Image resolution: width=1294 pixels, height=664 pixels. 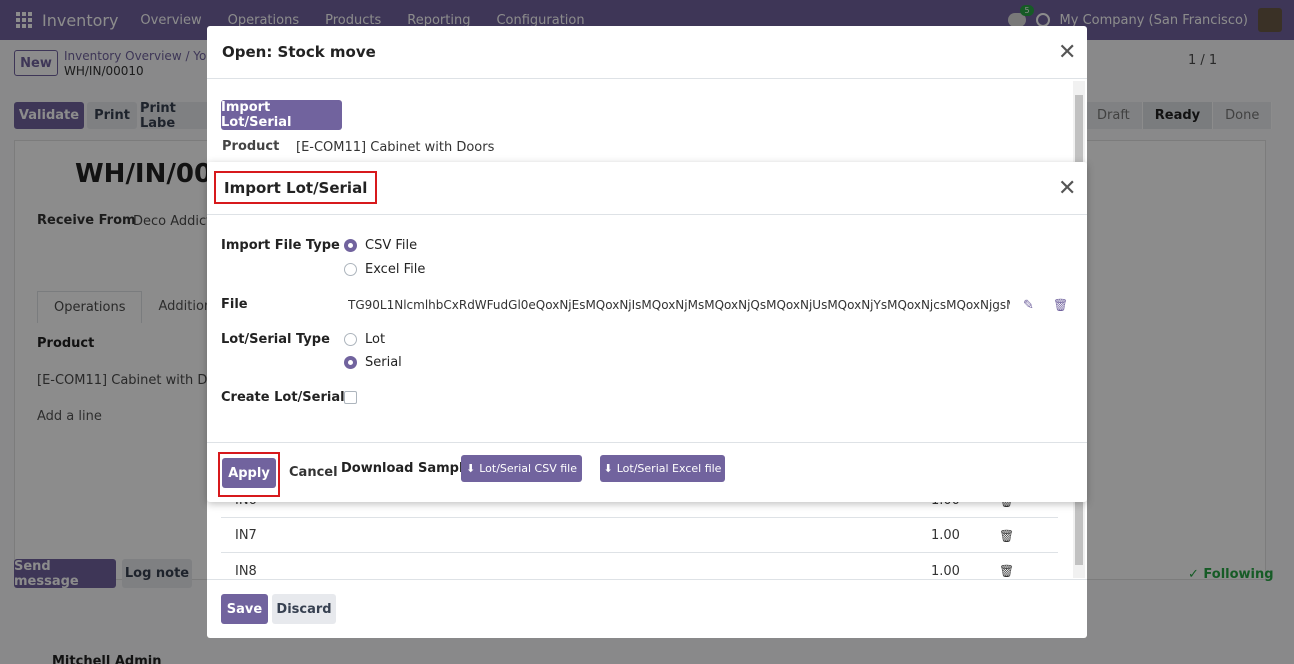 I want to click on import-dialog-title: Import Lot/Serial, so click(x=296, y=187).